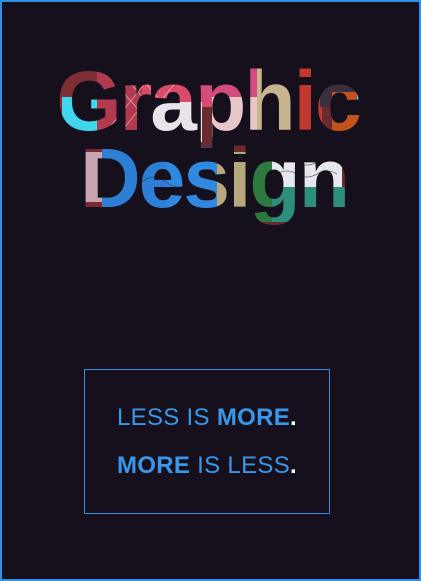 This screenshot has height=581, width=421. I want to click on motto-line-1: LESS IS MORE., so click(207, 418).